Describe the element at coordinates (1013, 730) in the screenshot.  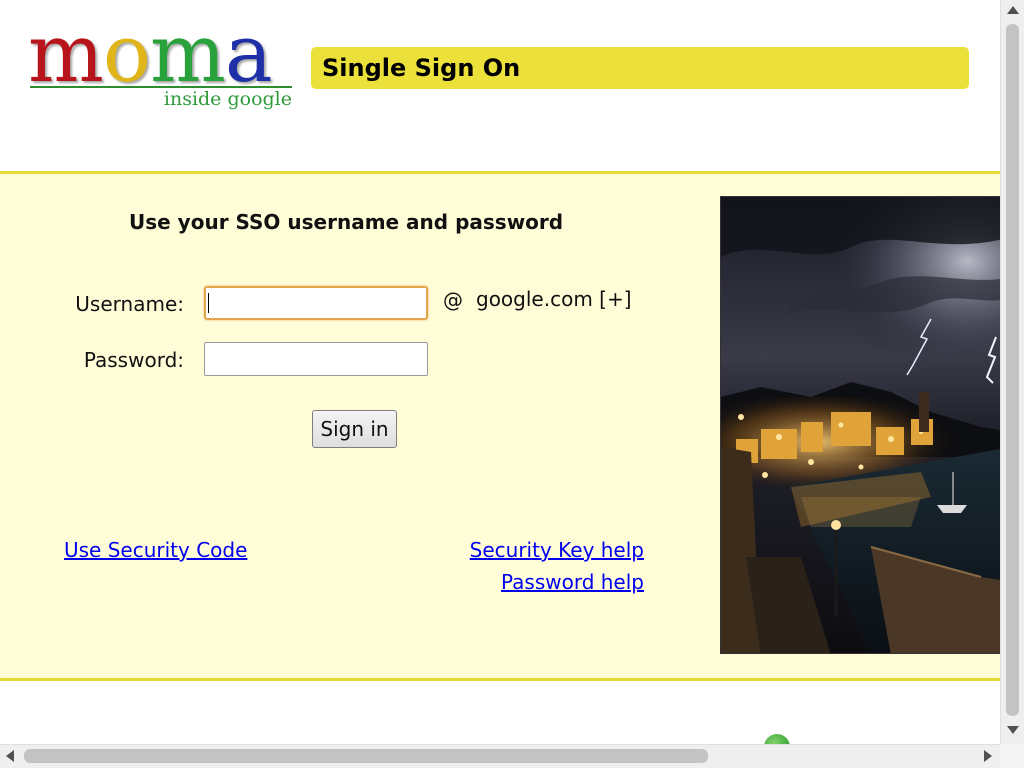
I see `scroll-down-arrow-icon` at that location.